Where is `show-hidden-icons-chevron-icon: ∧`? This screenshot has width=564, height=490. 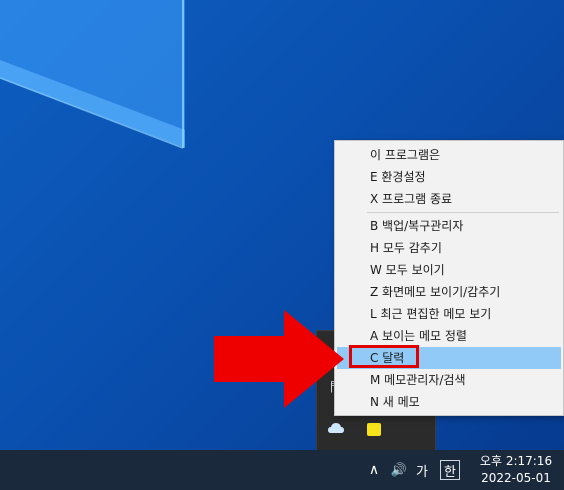 show-hidden-icons-chevron-icon: ∧ is located at coordinates (374, 470).